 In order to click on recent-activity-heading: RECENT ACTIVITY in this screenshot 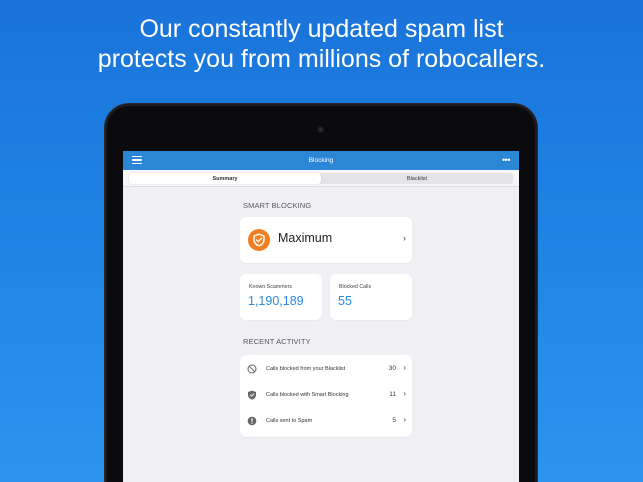, I will do `click(277, 341)`.